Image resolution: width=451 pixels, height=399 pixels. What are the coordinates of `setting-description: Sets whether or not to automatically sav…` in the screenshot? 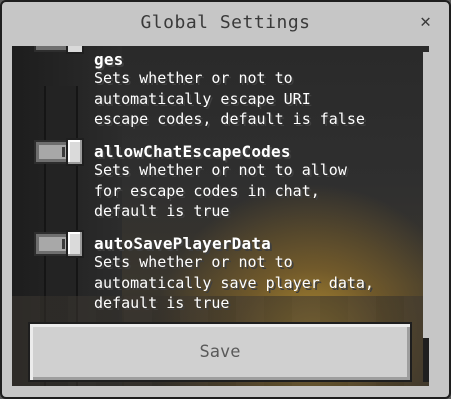 It's located at (234, 282).